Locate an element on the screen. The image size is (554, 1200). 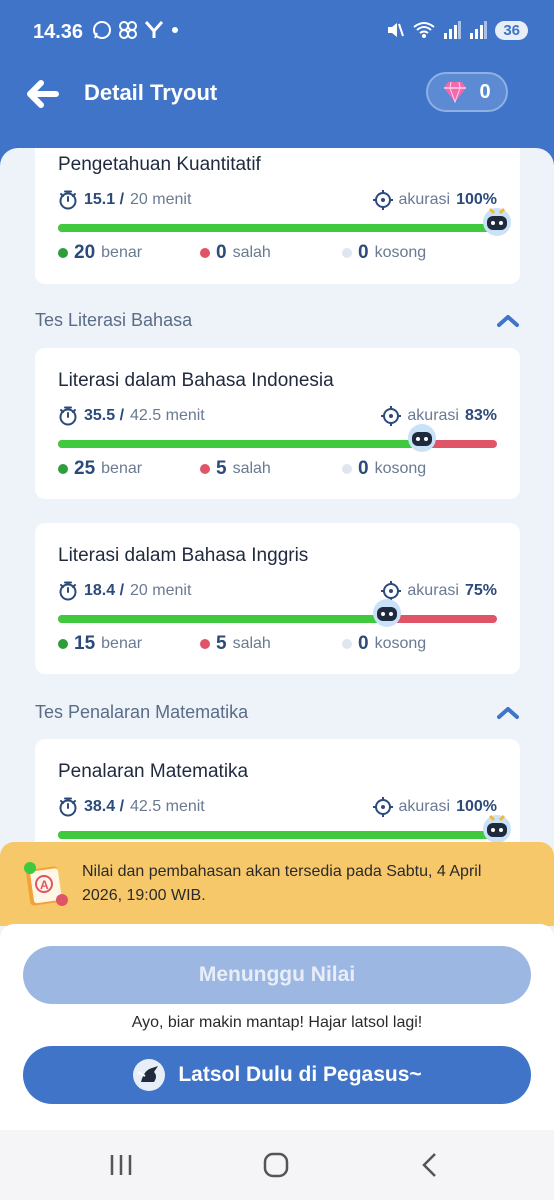
answer-stats: 15 benar 5 salah 0 kosong is located at coordinates (277, 644).